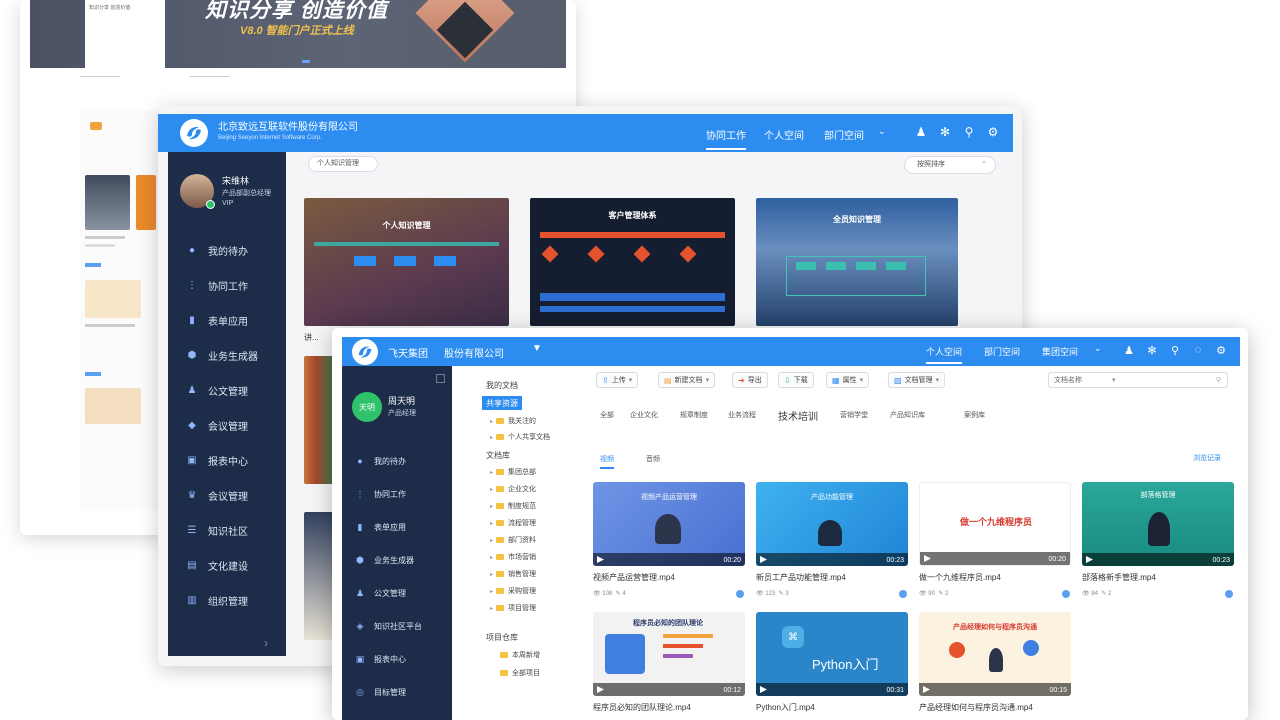 This screenshot has height=720, width=1280. Describe the element at coordinates (945, 132) in the screenshot. I see `apps-icon: ✻` at that location.